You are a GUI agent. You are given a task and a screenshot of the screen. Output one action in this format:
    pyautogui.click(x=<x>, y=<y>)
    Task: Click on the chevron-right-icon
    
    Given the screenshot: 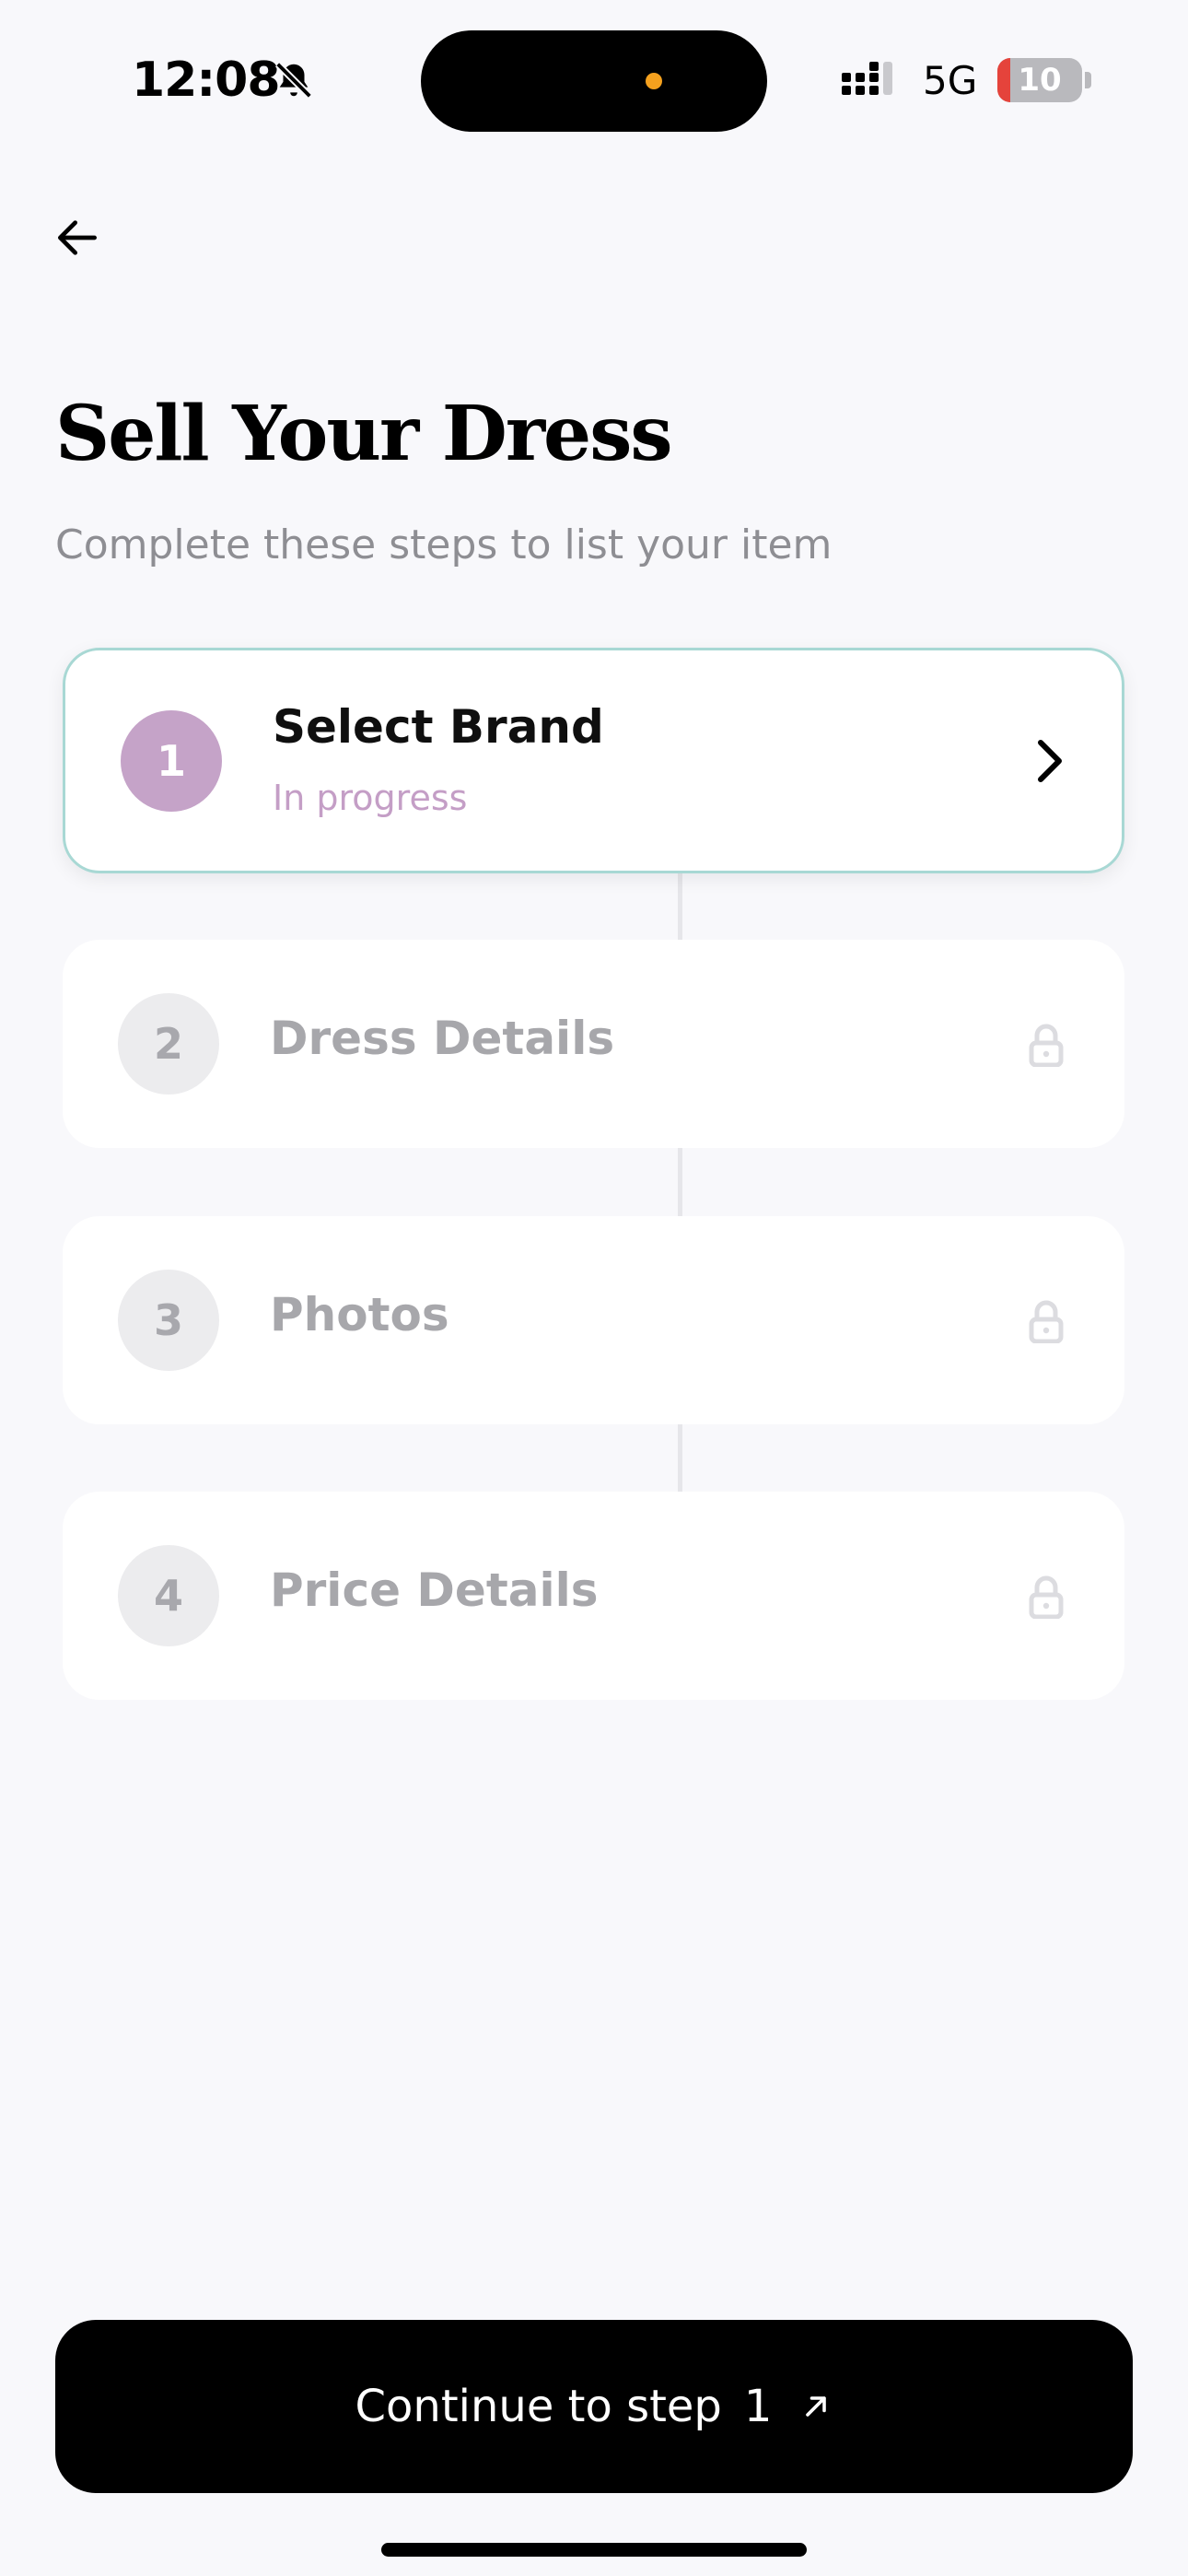 What is the action you would take?
    pyautogui.click(x=1050, y=761)
    